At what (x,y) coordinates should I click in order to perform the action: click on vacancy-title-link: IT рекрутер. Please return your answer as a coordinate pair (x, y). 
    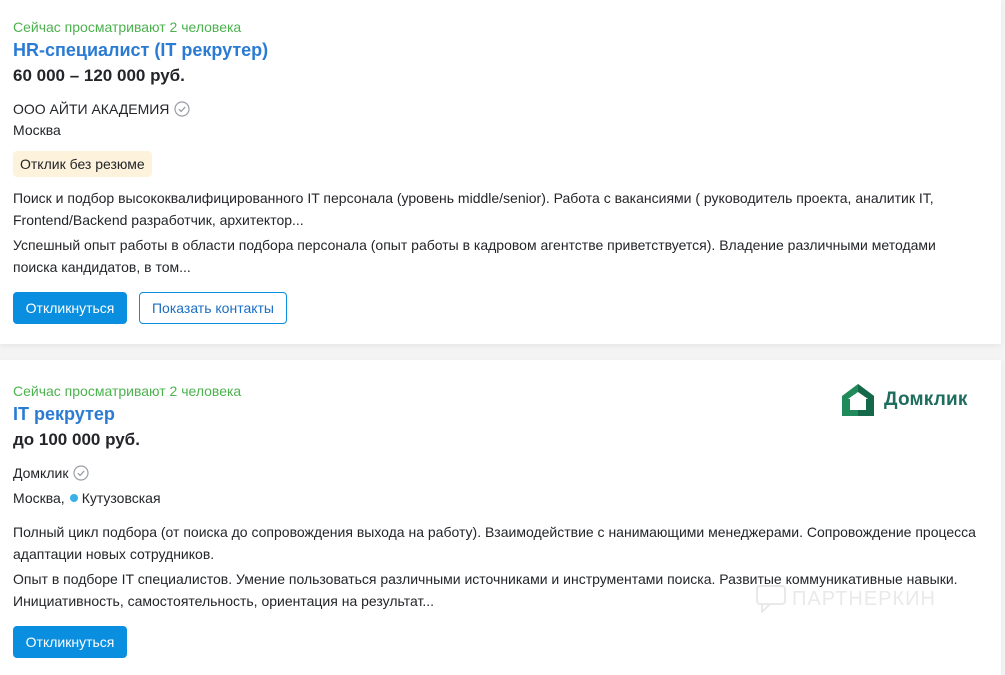
    Looking at the image, I should click on (64, 414).